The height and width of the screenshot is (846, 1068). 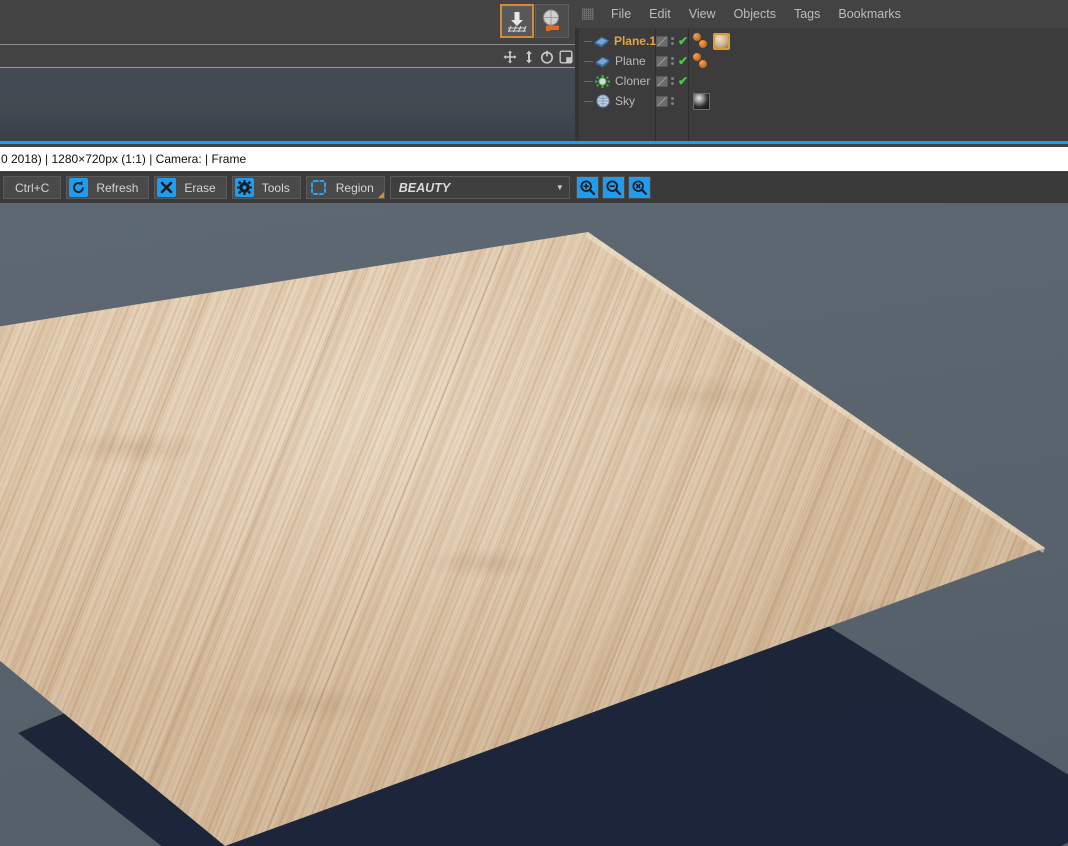 I want to click on object-manager-menubar: File Edit View Objects Tags Bookmarks, so click(x=821, y=14).